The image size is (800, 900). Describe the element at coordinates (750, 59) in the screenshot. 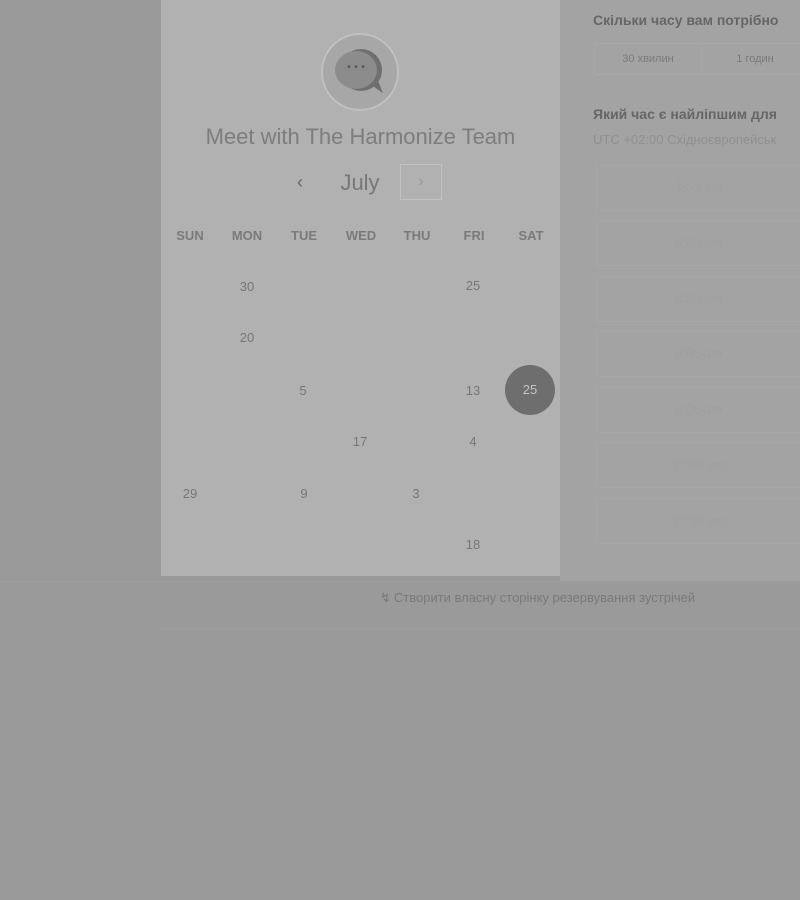

I see `duration-option-60: 1 годин` at that location.